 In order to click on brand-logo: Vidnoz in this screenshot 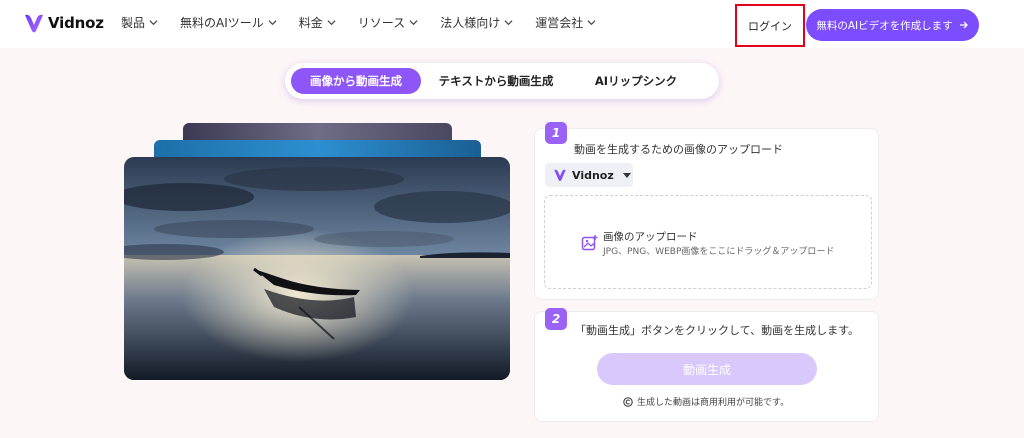, I will do `click(64, 23)`.